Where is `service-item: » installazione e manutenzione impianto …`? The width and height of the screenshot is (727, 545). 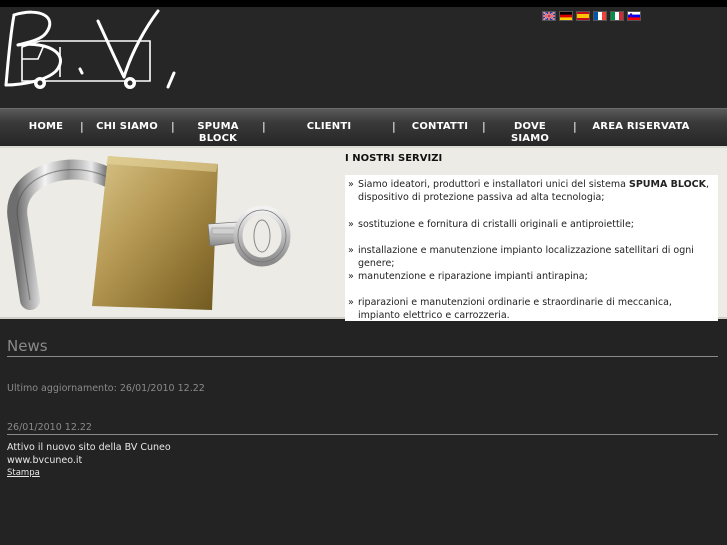 service-item: » installazione e manutenzione impianto … is located at coordinates (530, 257).